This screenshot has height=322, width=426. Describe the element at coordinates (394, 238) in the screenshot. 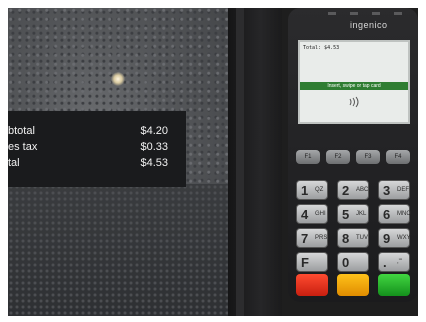

I see `key-9: 9 WXY` at that location.